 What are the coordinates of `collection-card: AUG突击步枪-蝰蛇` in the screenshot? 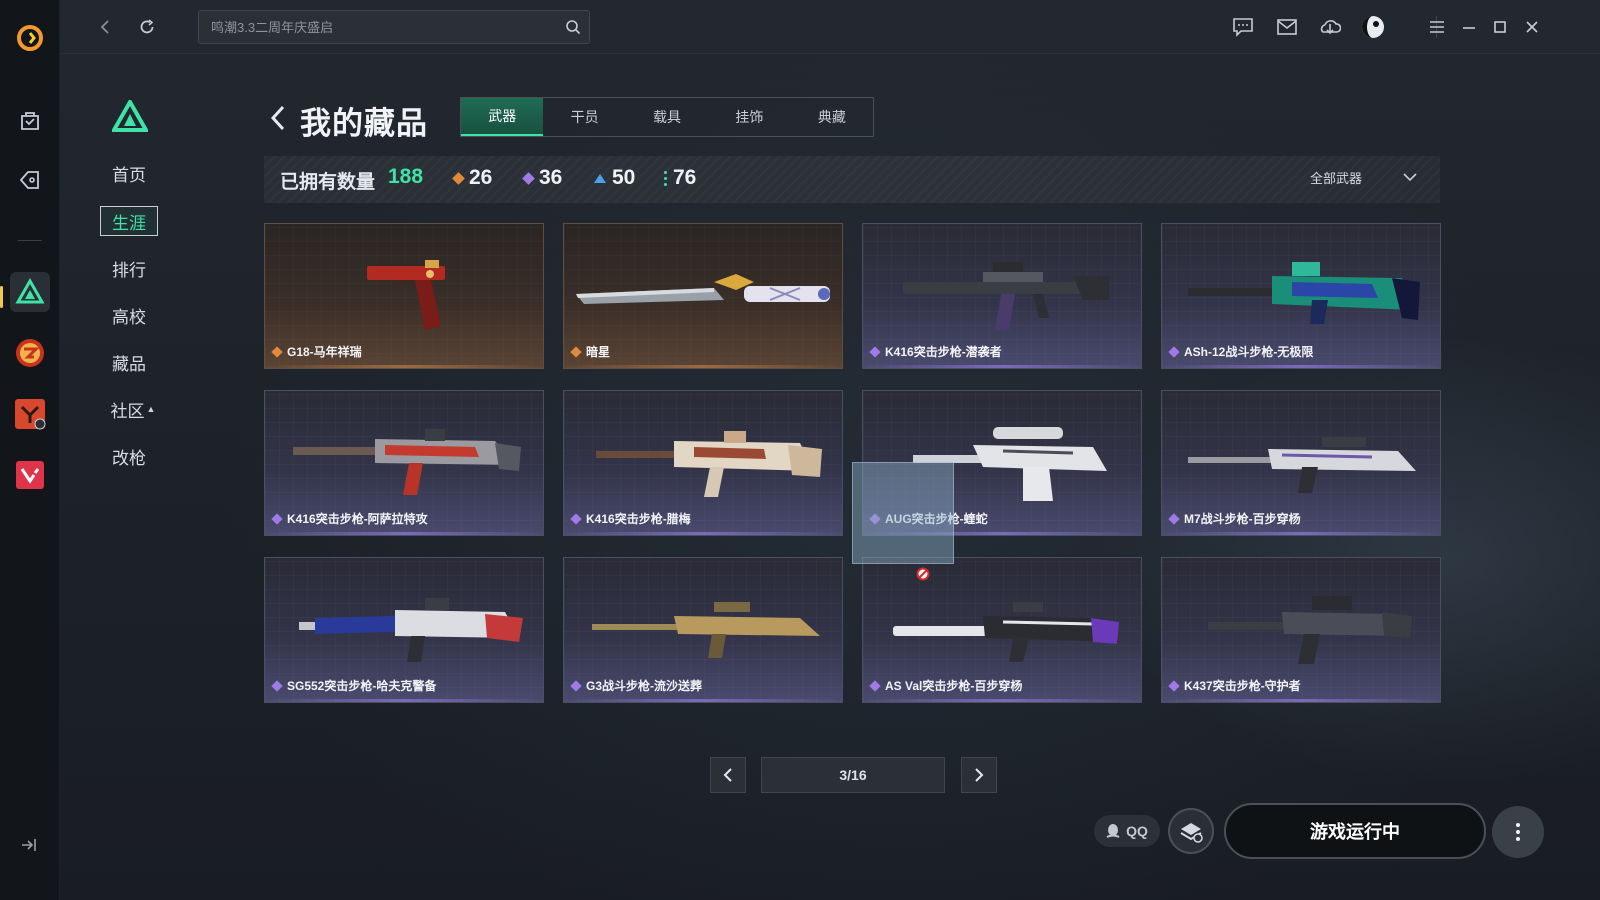 It's located at (1002, 463).